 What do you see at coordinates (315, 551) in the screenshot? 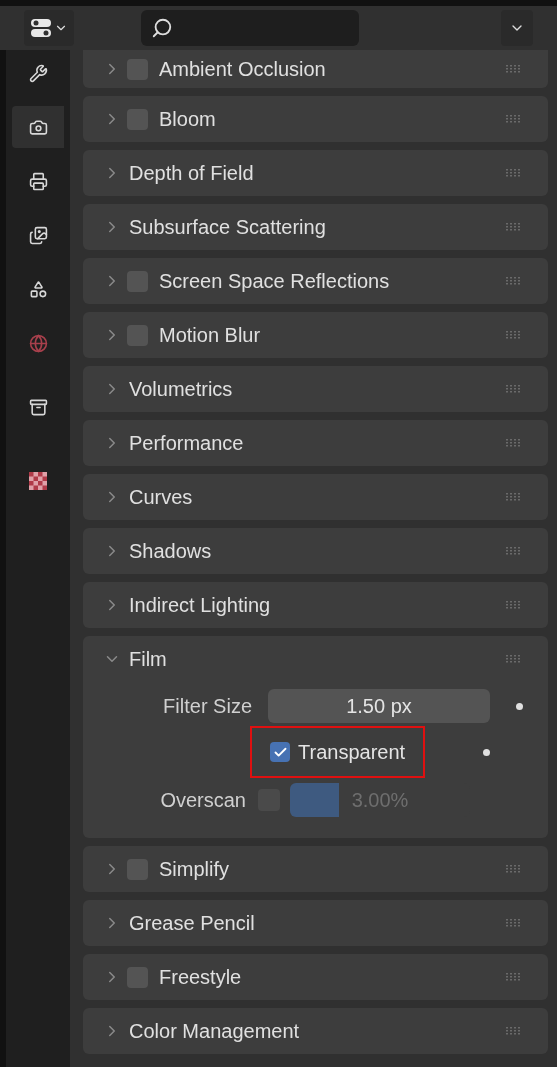
I see `panel-header: Shadows` at bounding box center [315, 551].